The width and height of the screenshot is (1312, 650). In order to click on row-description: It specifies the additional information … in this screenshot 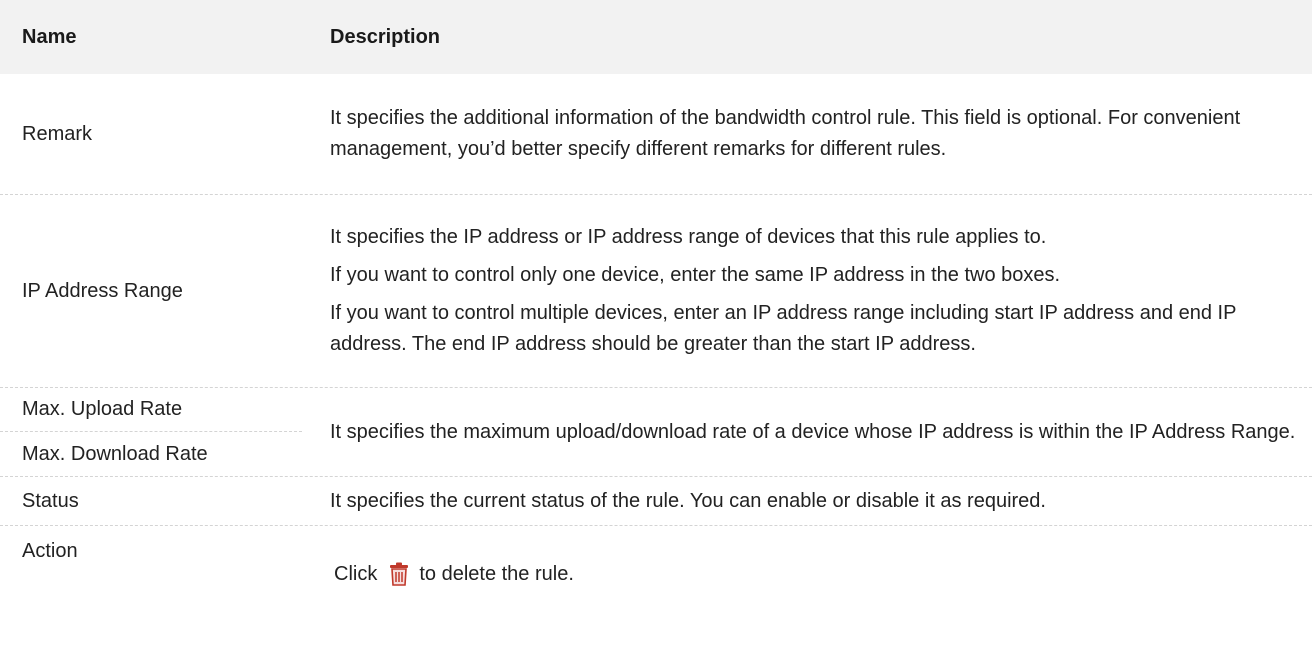, I will do `click(815, 134)`.